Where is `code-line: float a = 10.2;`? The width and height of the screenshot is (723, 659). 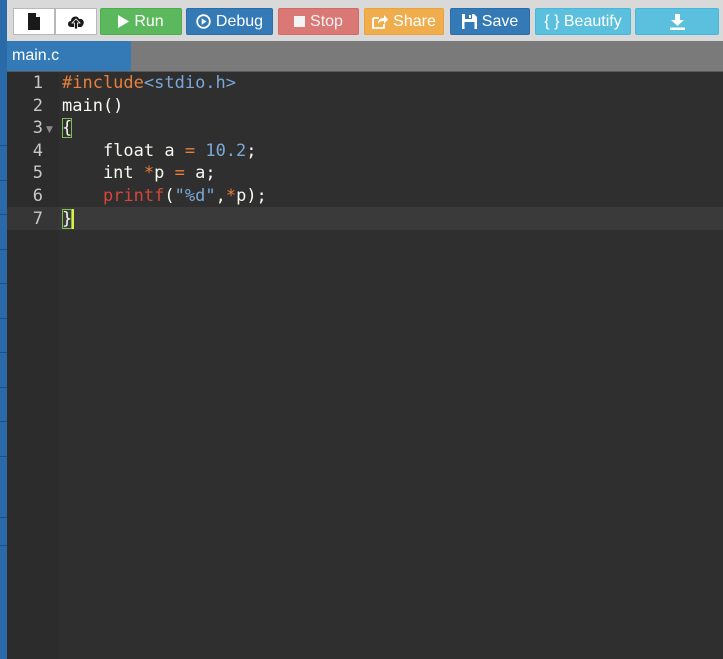
code-line: float a = 10.2; is located at coordinates (159, 151).